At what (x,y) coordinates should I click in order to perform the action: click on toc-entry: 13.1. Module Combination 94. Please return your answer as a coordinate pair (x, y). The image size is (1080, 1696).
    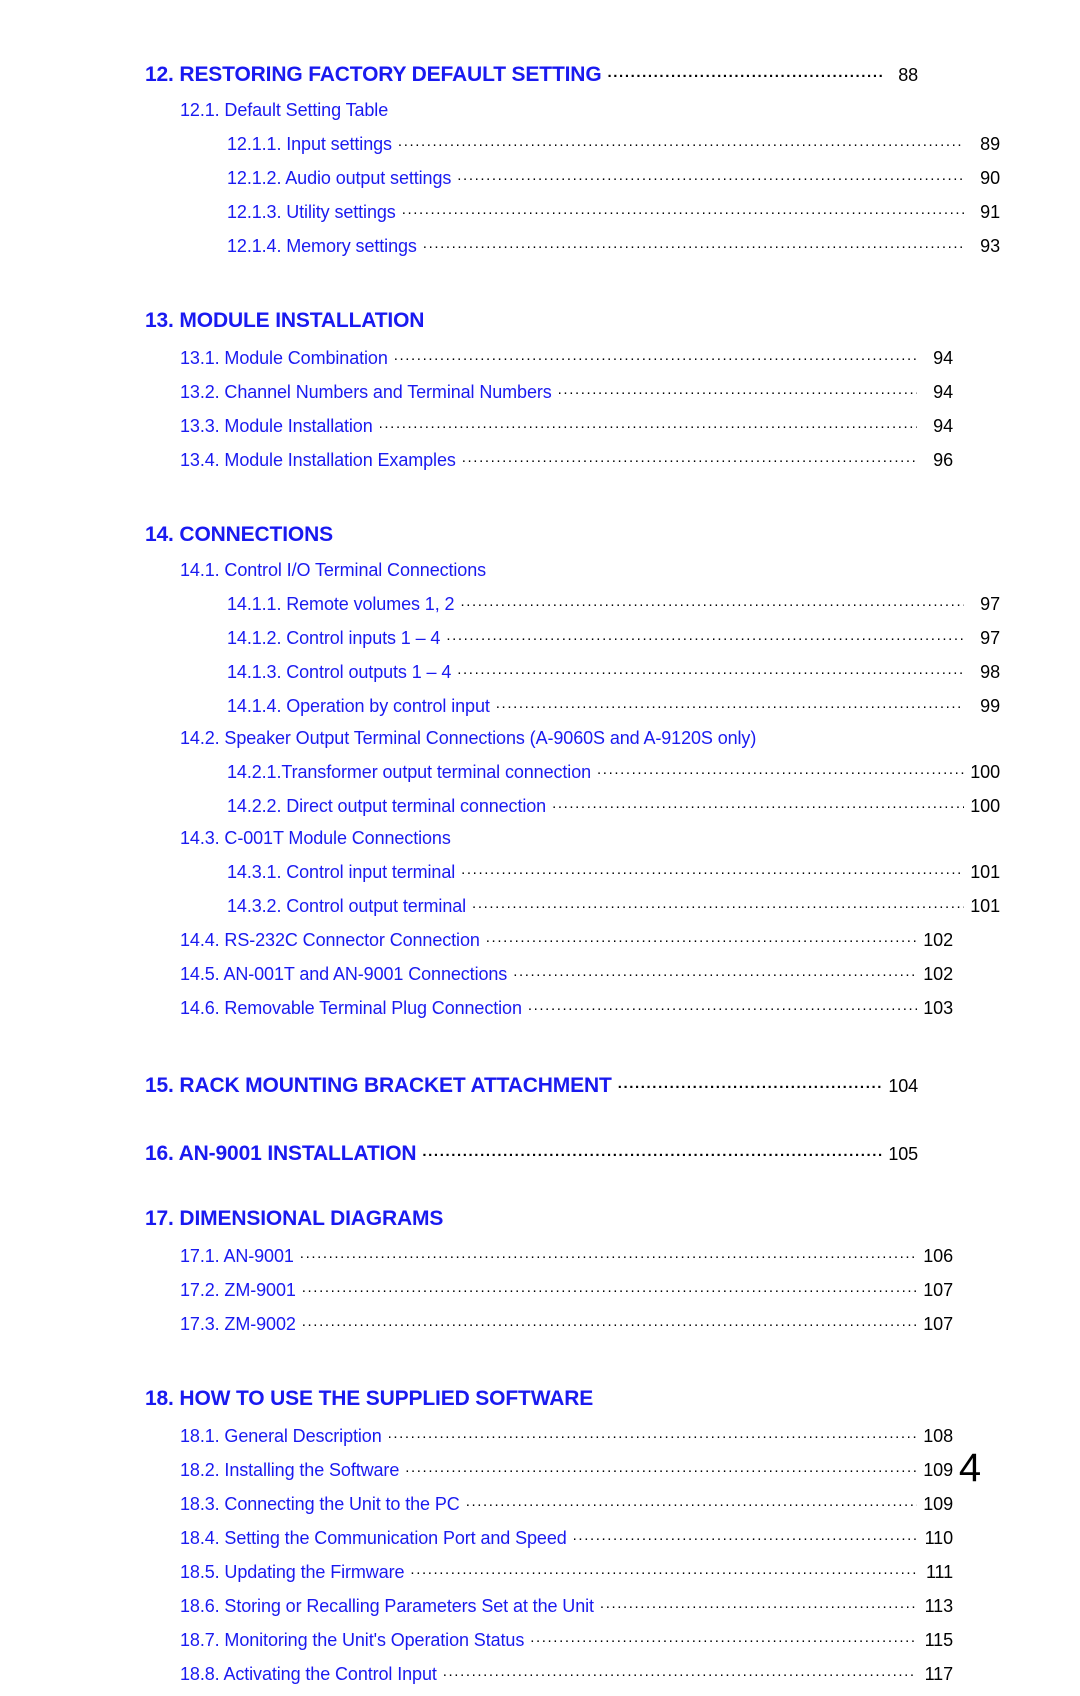
    Looking at the image, I should click on (566, 357).